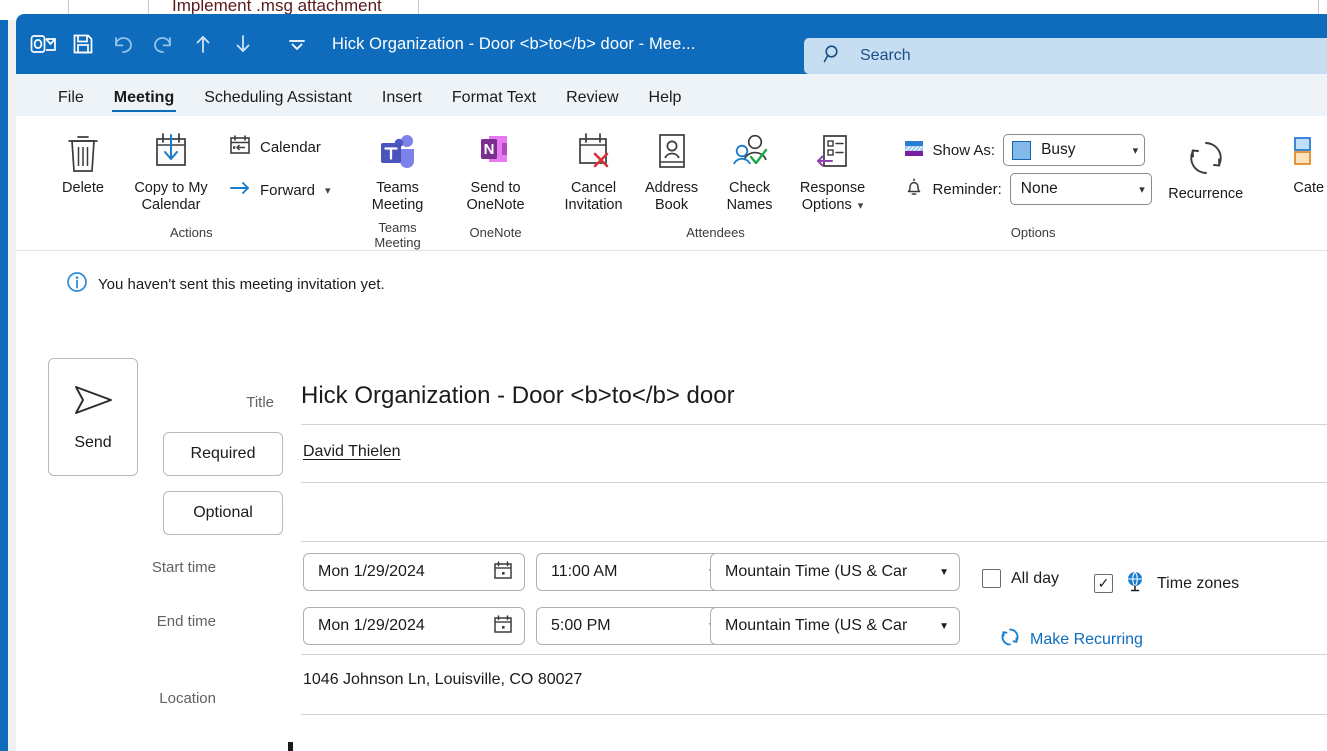 The width and height of the screenshot is (1327, 751). I want to click on response-options-button: Response Options ▾, so click(833, 171).